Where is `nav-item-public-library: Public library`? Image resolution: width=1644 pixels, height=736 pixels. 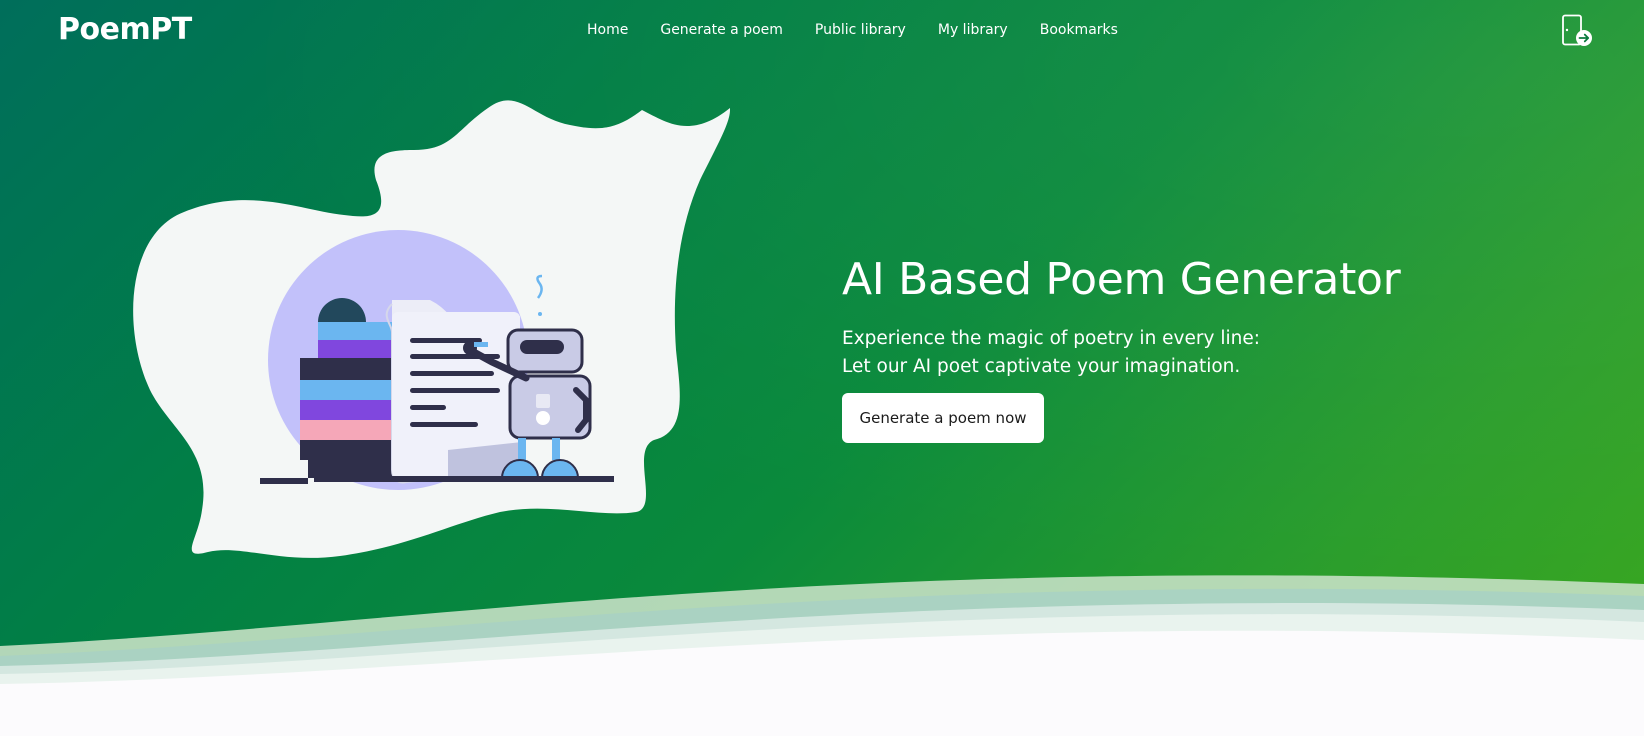
nav-item-public-library: Public library is located at coordinates (860, 30).